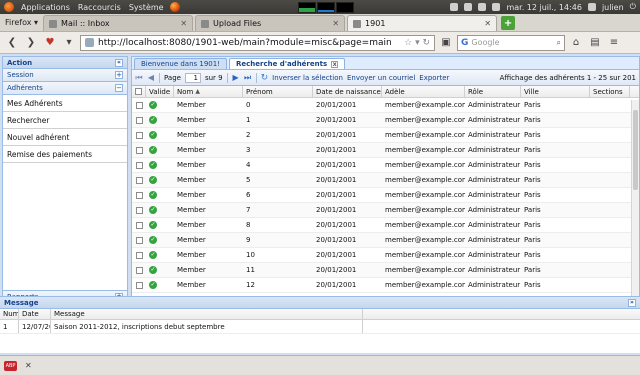  I want to click on column-header-date: Date, so click(35, 314).